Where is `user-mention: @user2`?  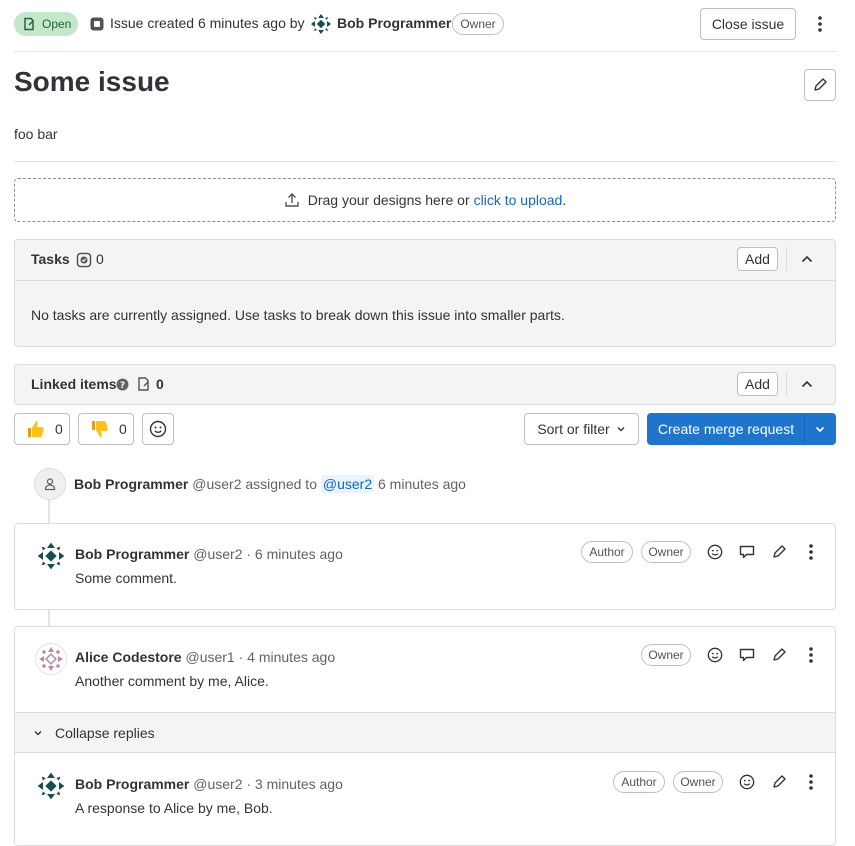 user-mention: @user2 is located at coordinates (347, 484).